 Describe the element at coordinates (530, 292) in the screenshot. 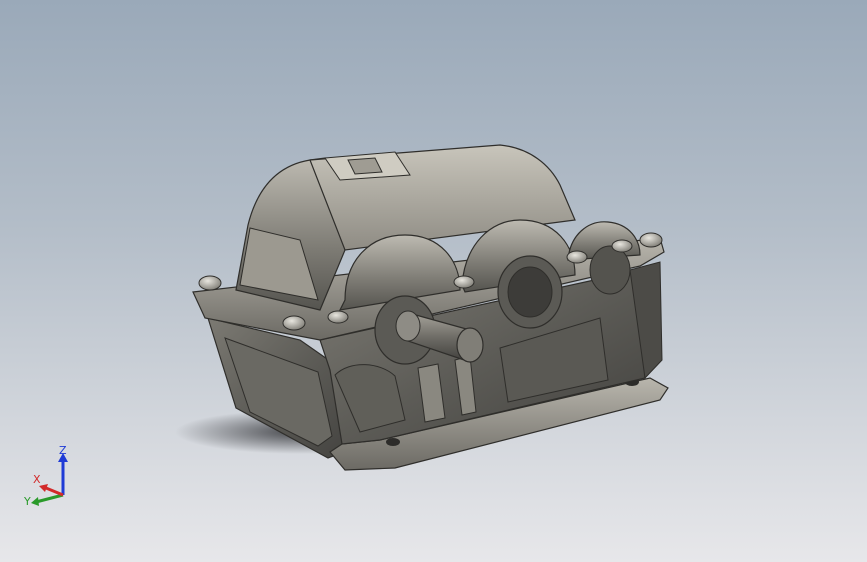

I see `bearing-cap-center-inner` at that location.